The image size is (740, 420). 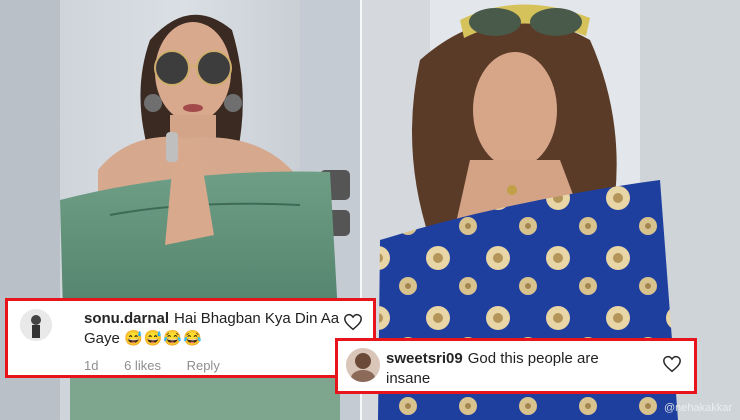 I want to click on comment-highlight-sweetsri: sweetsri09 God this people are insane, so click(x=516, y=366).